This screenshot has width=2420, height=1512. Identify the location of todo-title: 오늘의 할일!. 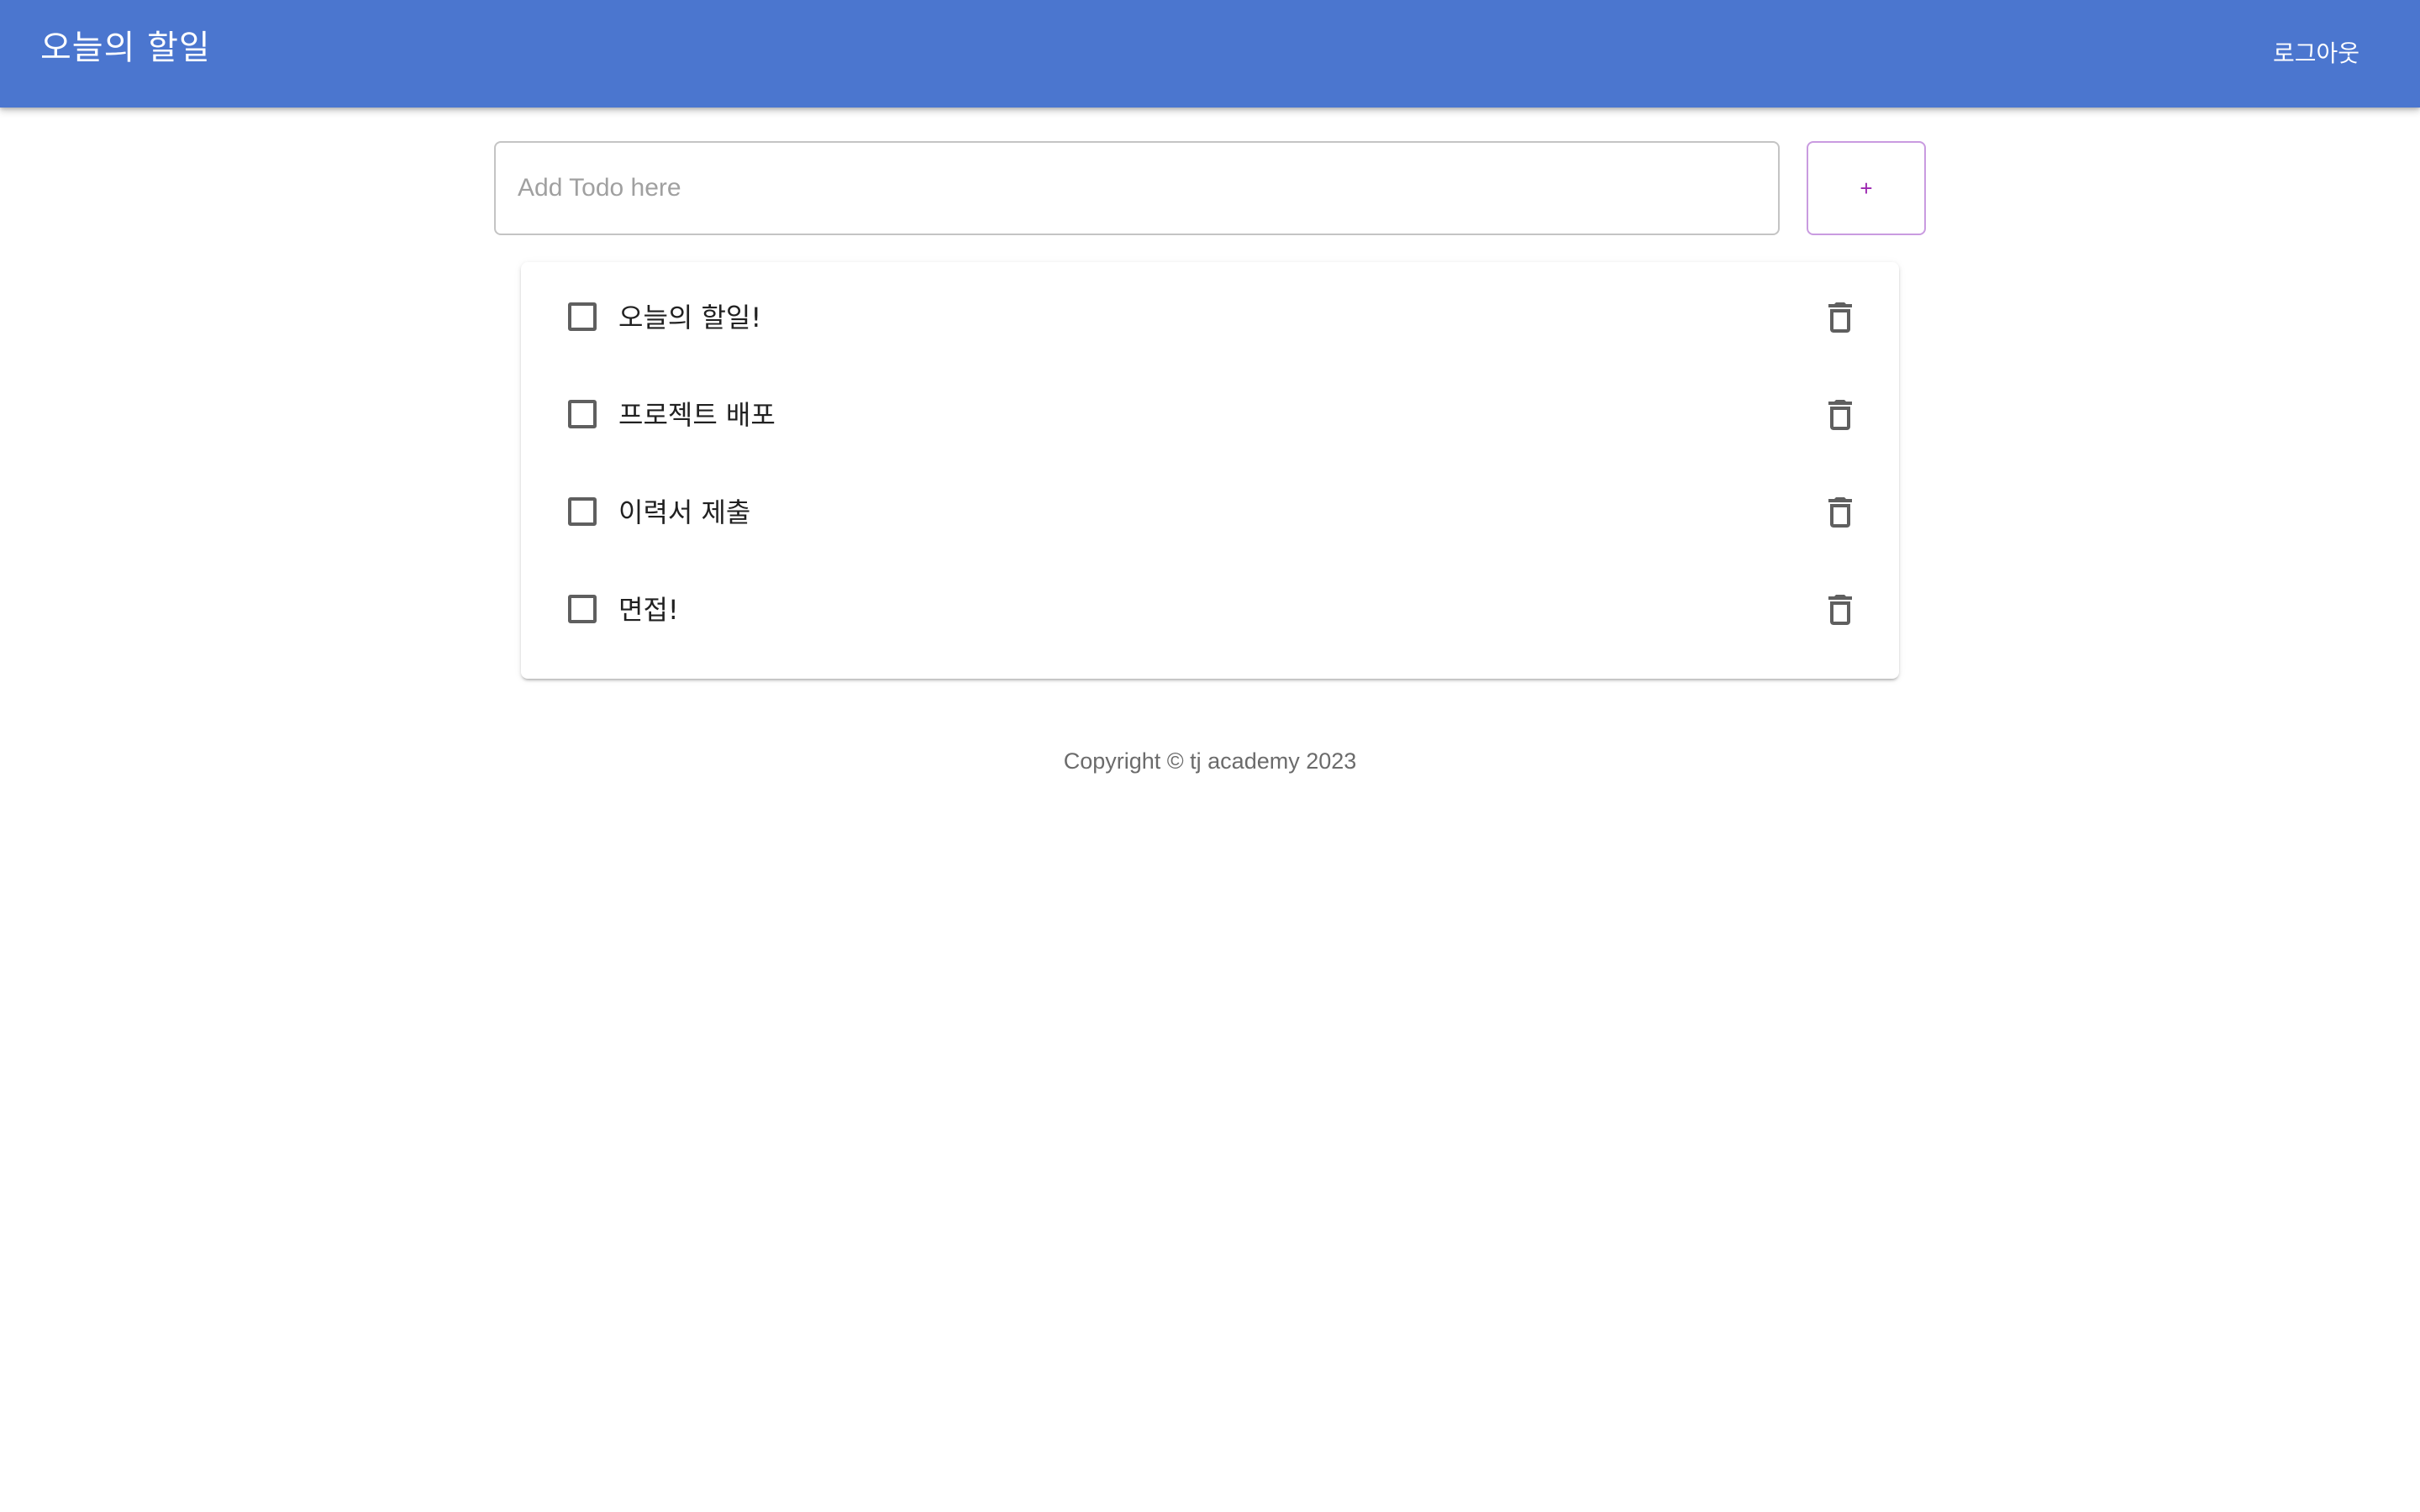
(689, 317).